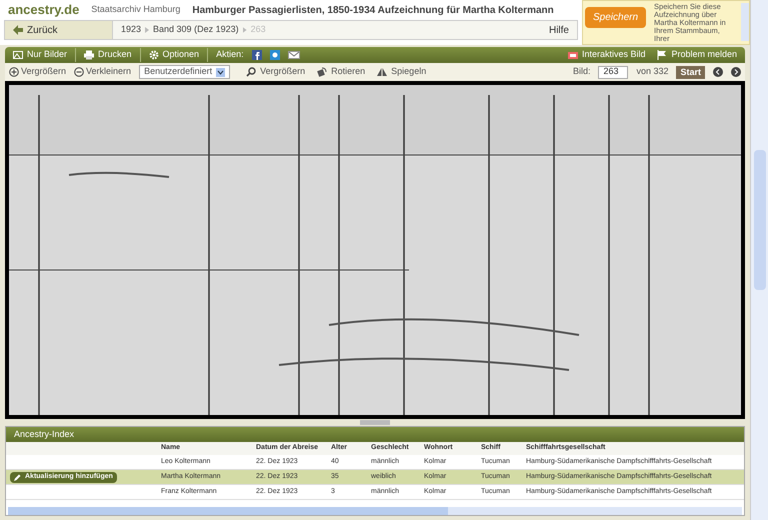 Image resolution: width=768 pixels, height=520 pixels. Describe the element at coordinates (375, 422) in the screenshot. I see `splitter-handle` at that location.